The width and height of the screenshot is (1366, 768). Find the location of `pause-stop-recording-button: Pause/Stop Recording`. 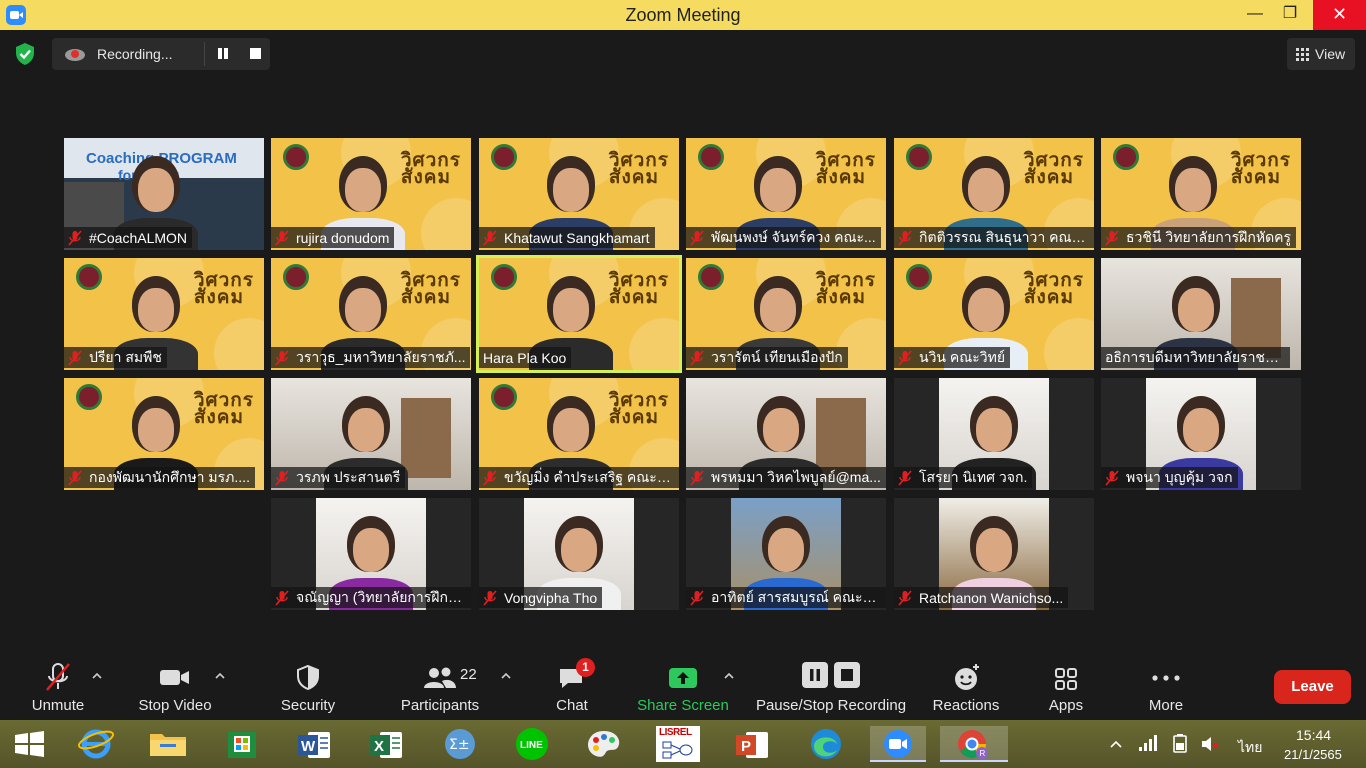

pause-stop-recording-button: Pause/Stop Recording is located at coordinates (831, 689).